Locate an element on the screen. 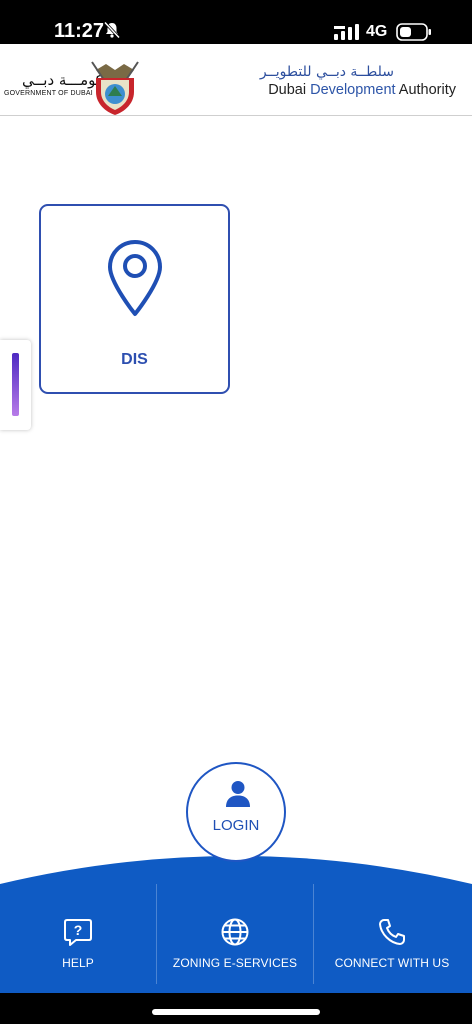 The height and width of the screenshot is (1024, 472). connect-with-us-button: CONNECT WITH US is located at coordinates (392, 938).